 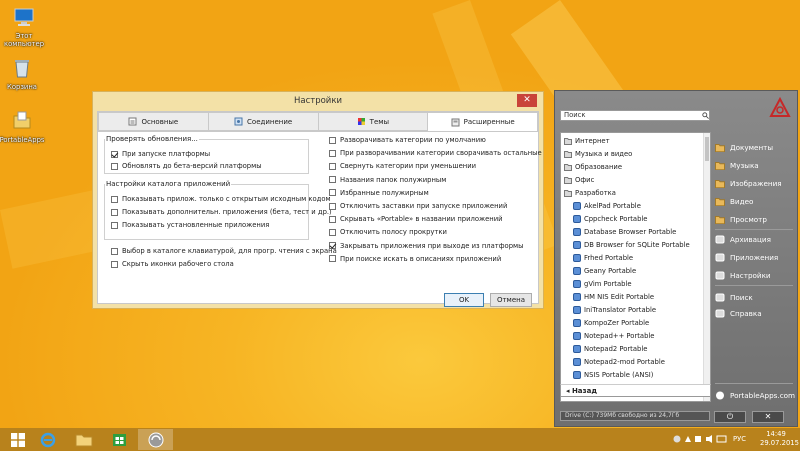 What do you see at coordinates (707, 149) in the screenshot?
I see `scroll-thumb` at bounding box center [707, 149].